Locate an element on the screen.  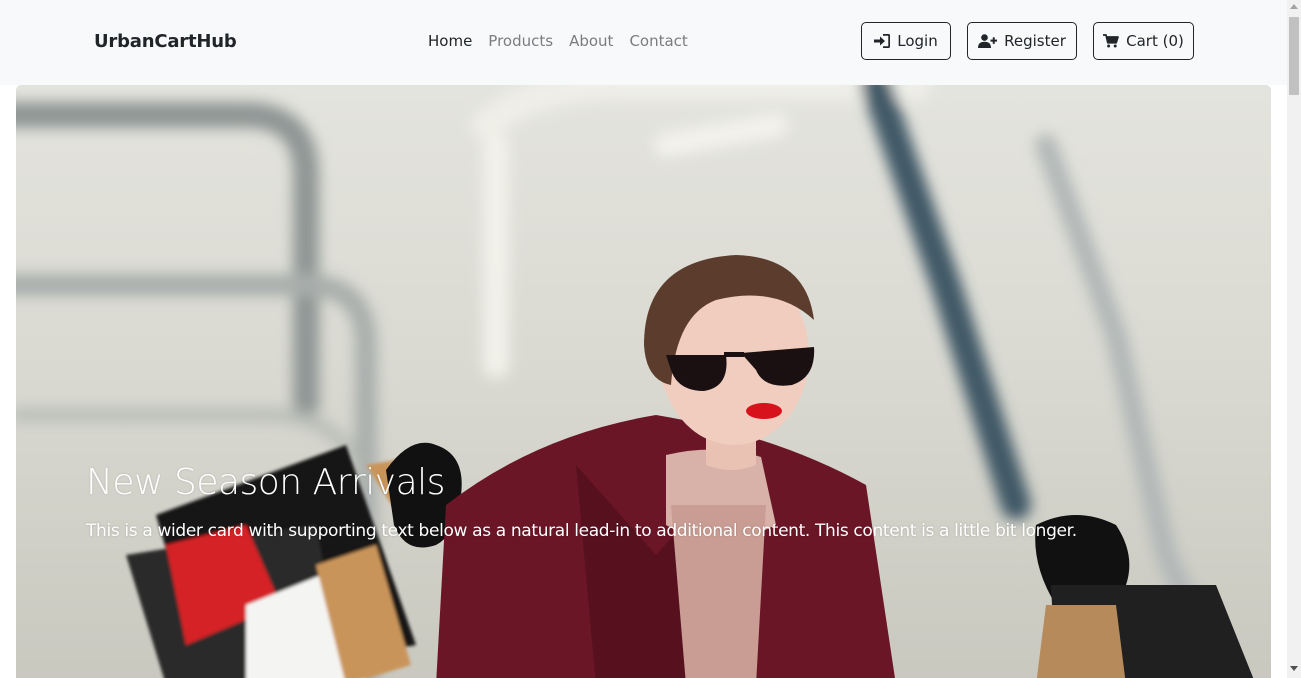
nav-link-products: Products is located at coordinates (520, 41).